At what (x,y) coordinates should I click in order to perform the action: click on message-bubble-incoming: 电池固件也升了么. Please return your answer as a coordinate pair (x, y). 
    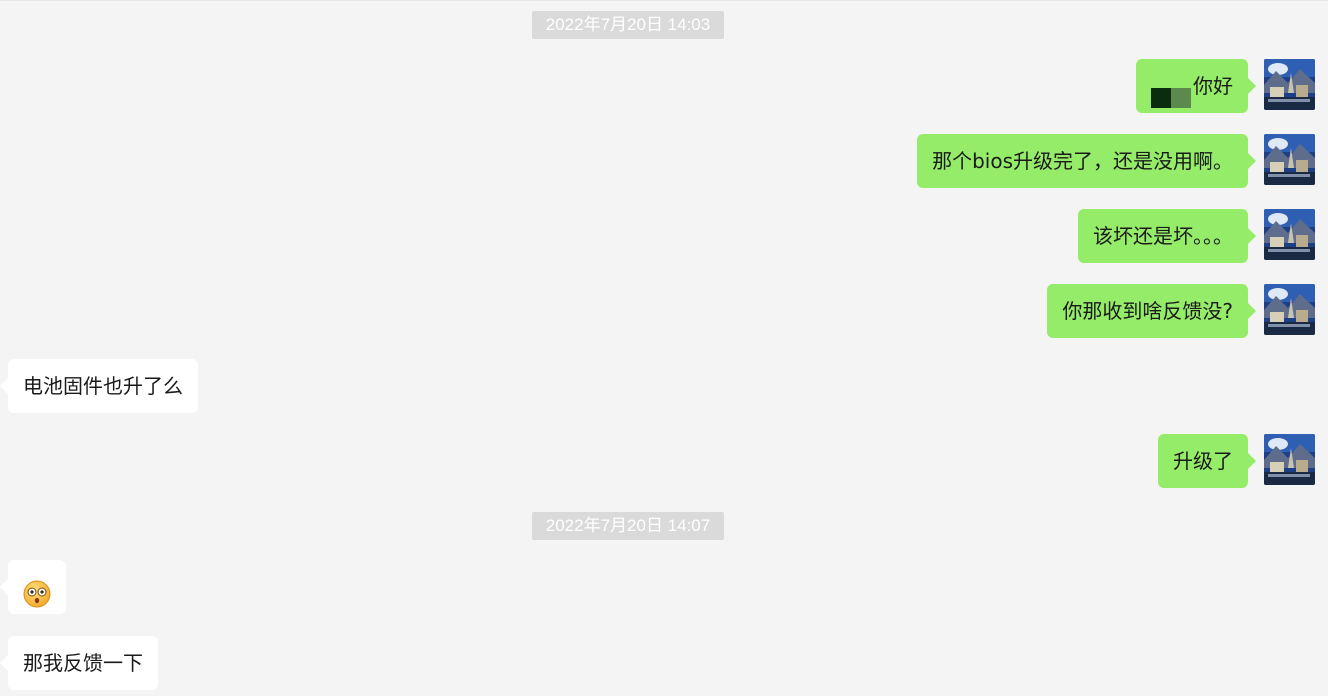
    Looking at the image, I should click on (99, 386).